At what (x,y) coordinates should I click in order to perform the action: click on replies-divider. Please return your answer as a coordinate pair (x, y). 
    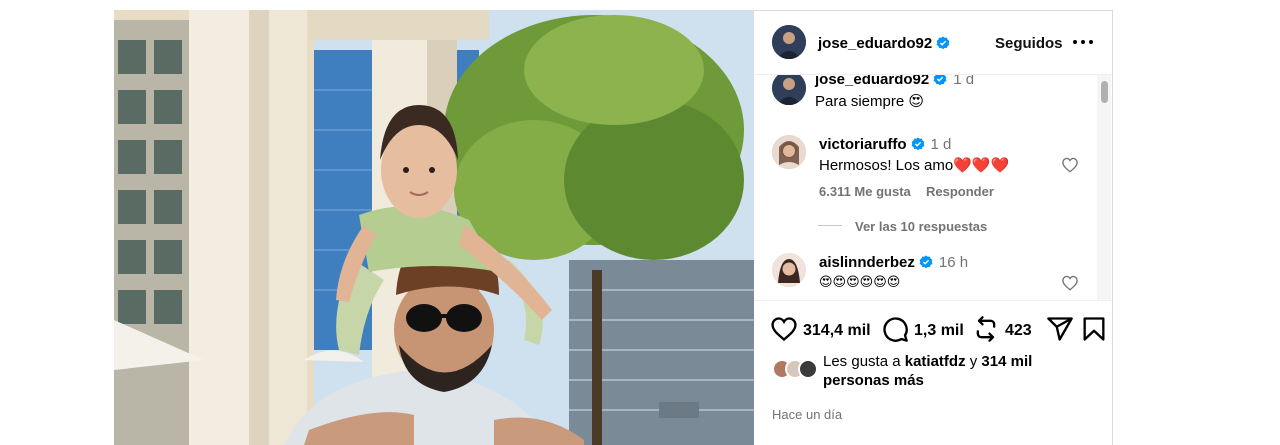
    Looking at the image, I should click on (830, 225).